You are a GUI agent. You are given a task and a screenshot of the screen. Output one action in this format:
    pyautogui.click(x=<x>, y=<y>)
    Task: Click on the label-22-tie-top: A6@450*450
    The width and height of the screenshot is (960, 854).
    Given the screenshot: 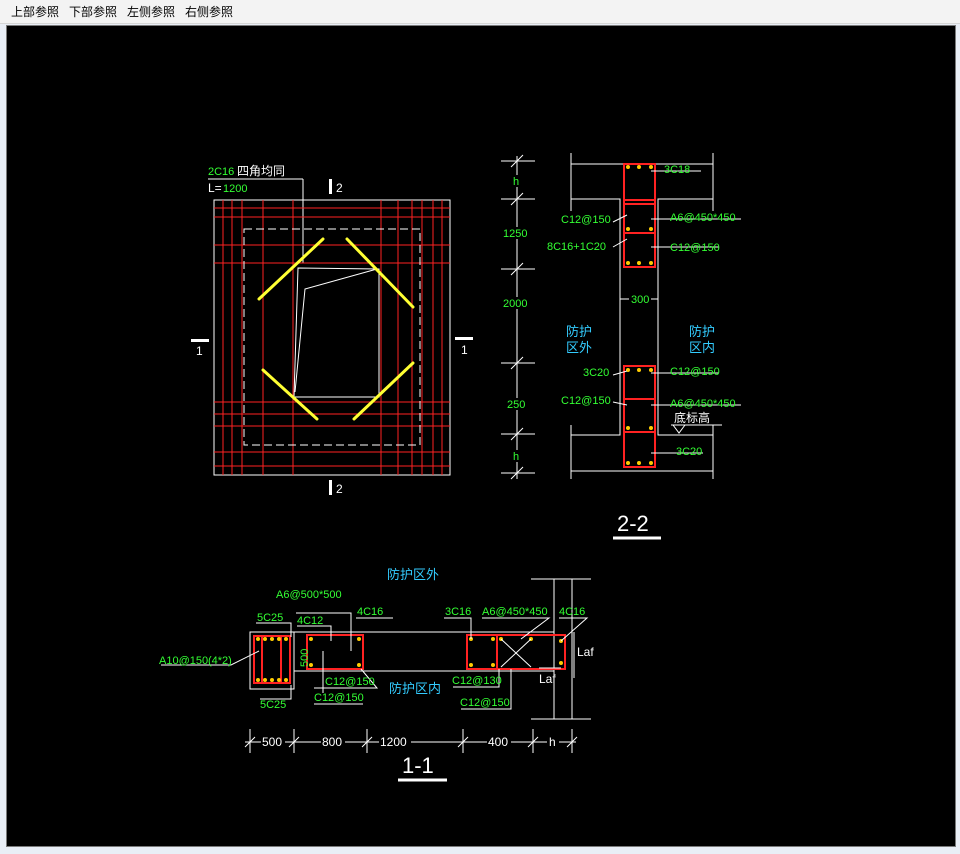 What is the action you would take?
    pyautogui.click(x=703, y=218)
    